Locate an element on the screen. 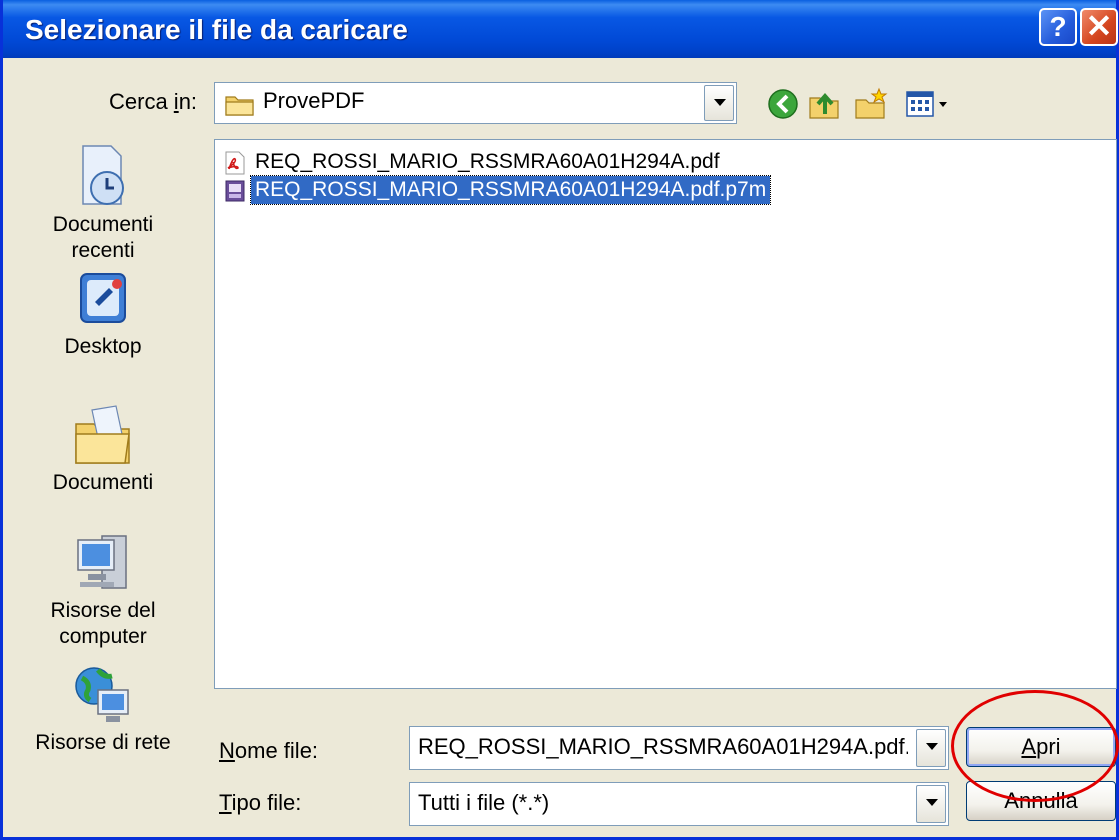 The height and width of the screenshot is (840, 1119). file-name: REQ_ROSSI_MARIO_RSSMRA60A01H294A.pdf.p7m is located at coordinates (510, 190).